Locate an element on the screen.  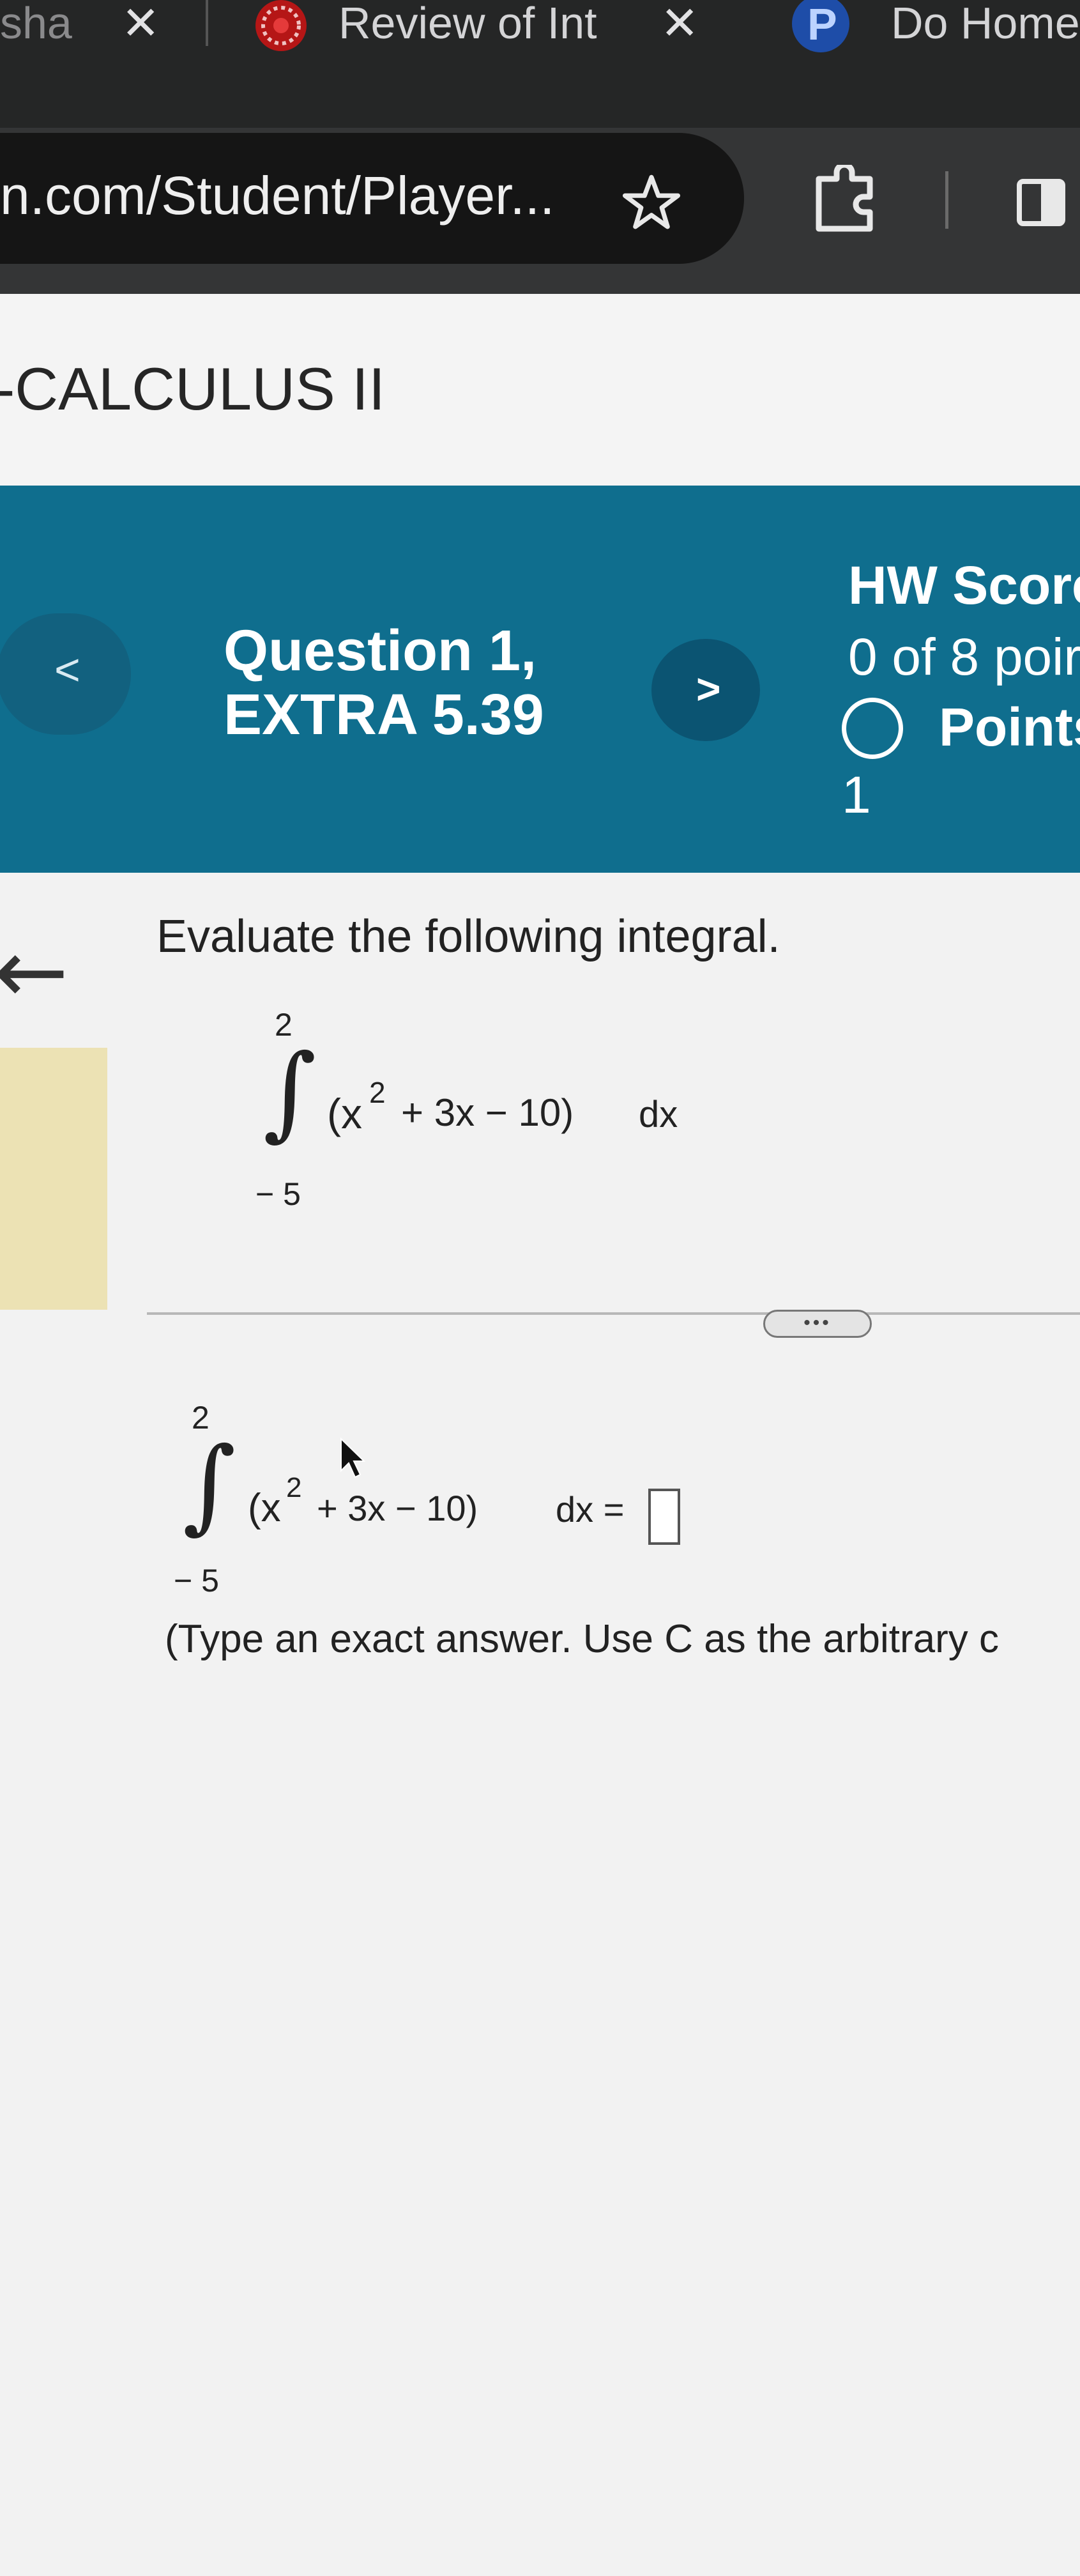
question-id: EXTRA 5.39 is located at coordinates (384, 715).